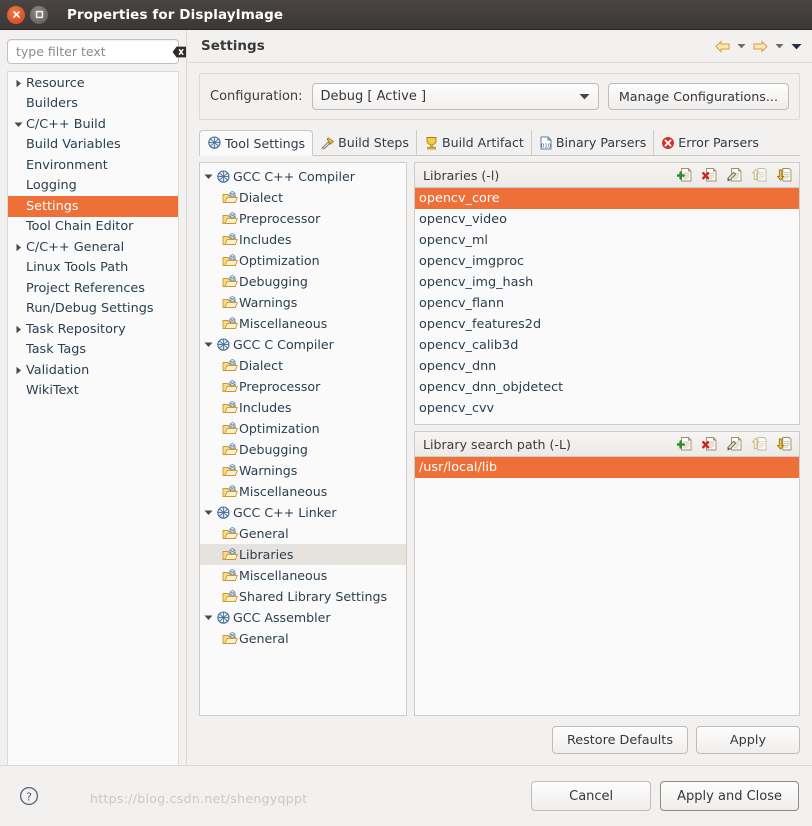  What do you see at coordinates (729, 796) in the screenshot?
I see `apply-and-close-button: Apply and Close` at bounding box center [729, 796].